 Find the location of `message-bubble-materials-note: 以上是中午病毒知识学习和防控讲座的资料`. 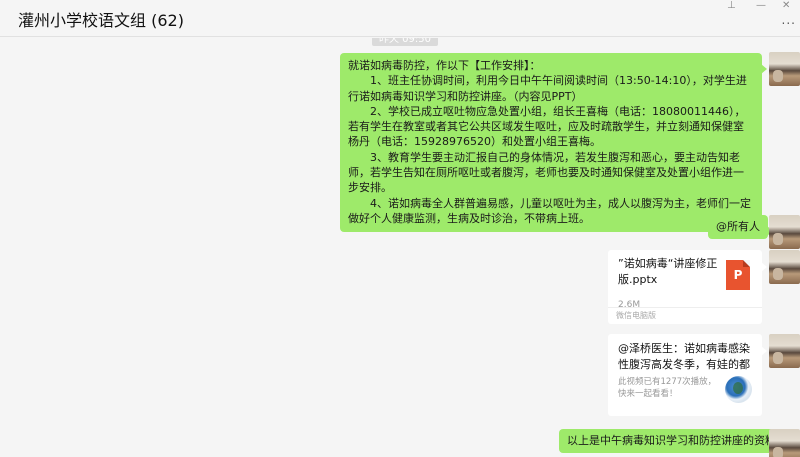

message-bubble-materials-note: 以上是中午病毒知识学习和防控讲座的资料 is located at coordinates (674, 441).